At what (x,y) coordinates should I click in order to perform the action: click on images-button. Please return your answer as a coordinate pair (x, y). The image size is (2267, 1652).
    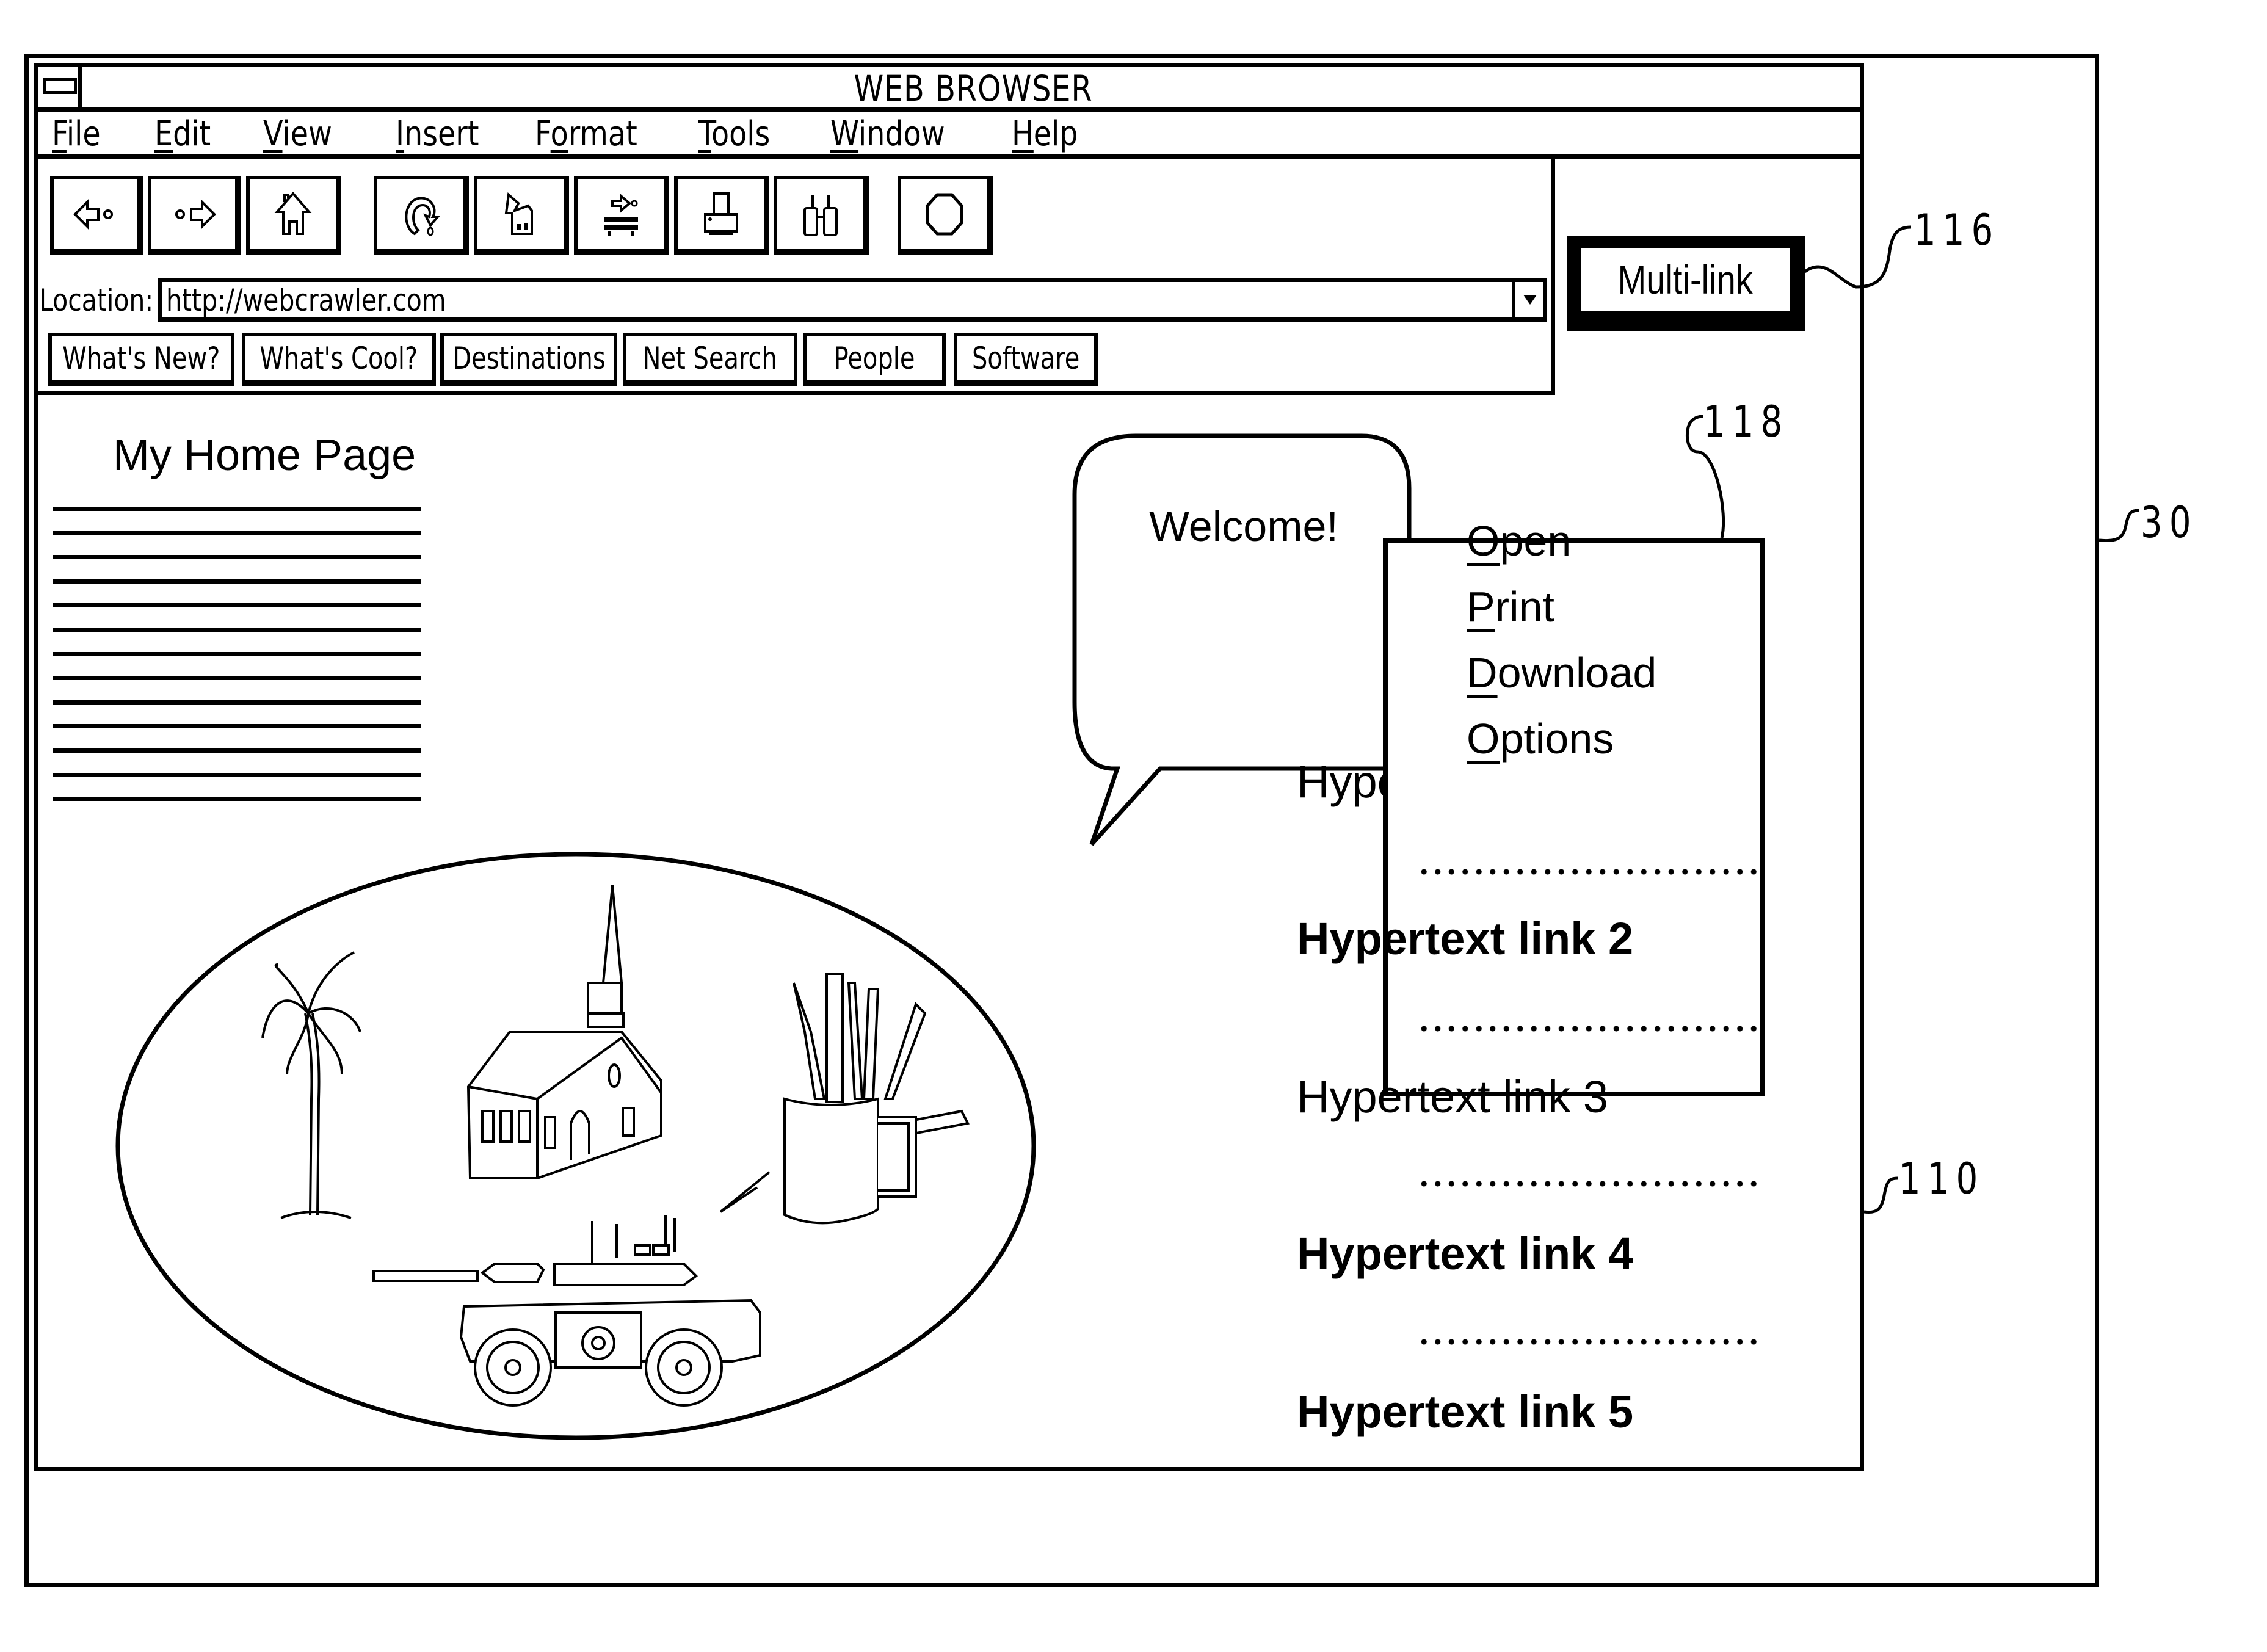
    Looking at the image, I should click on (521, 215).